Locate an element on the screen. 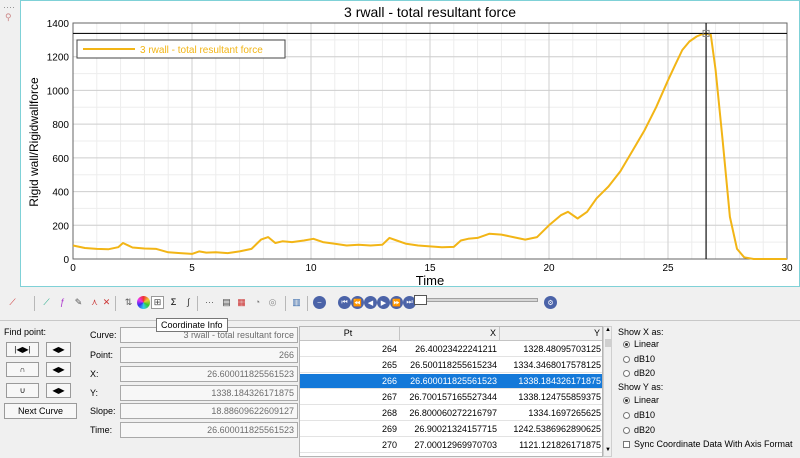 This screenshot has height=458, width=800. toolbar: ⟋ ⟋ ƒ ✎ ⋏ ✕ ⇅ ⊞ Σ ∫ ⋯ ▤ ▦ ◔ ◎ ▥ – ⏮ ⏪ ◀ ▶ ⏩ ⏭ ⚙ is located at coordinates (400, 304).